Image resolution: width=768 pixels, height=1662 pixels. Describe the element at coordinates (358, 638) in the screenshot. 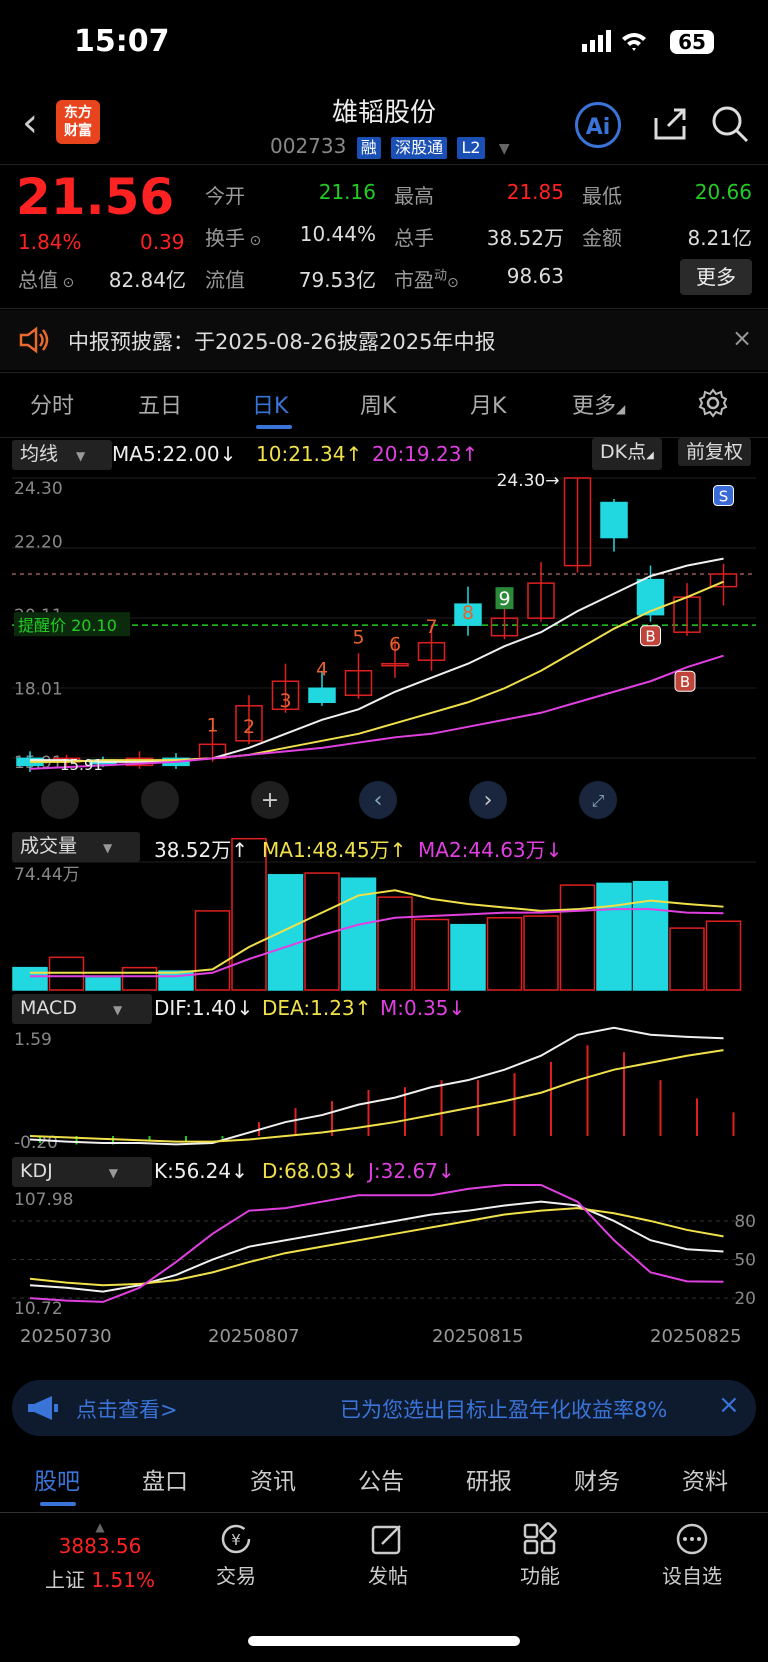

I see `nine-turn-mark: 5` at that location.